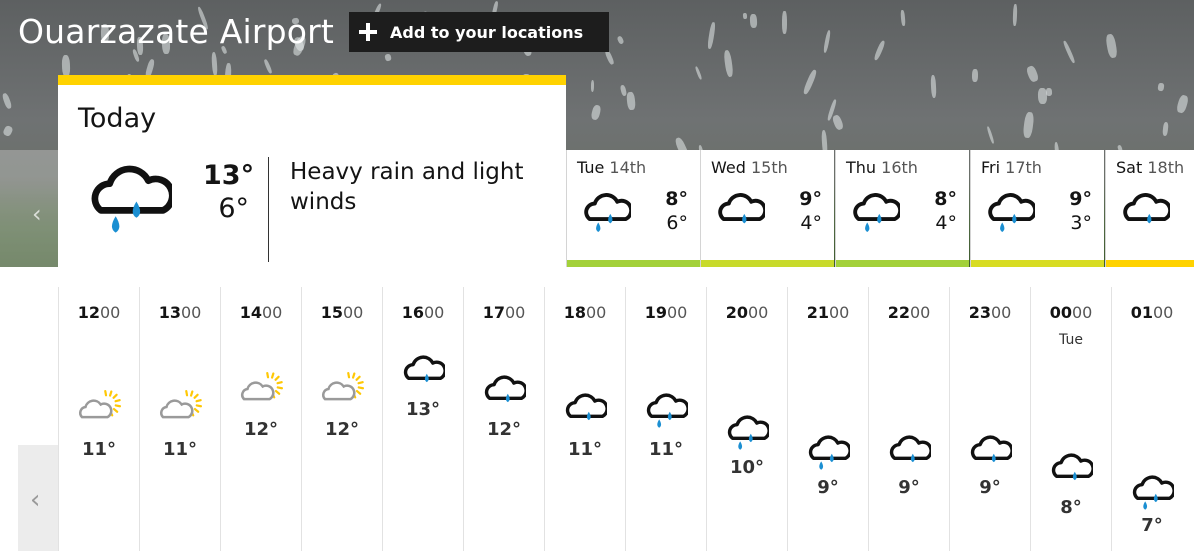  I want to click on hour-column: 2000 10°, so click(746, 419).